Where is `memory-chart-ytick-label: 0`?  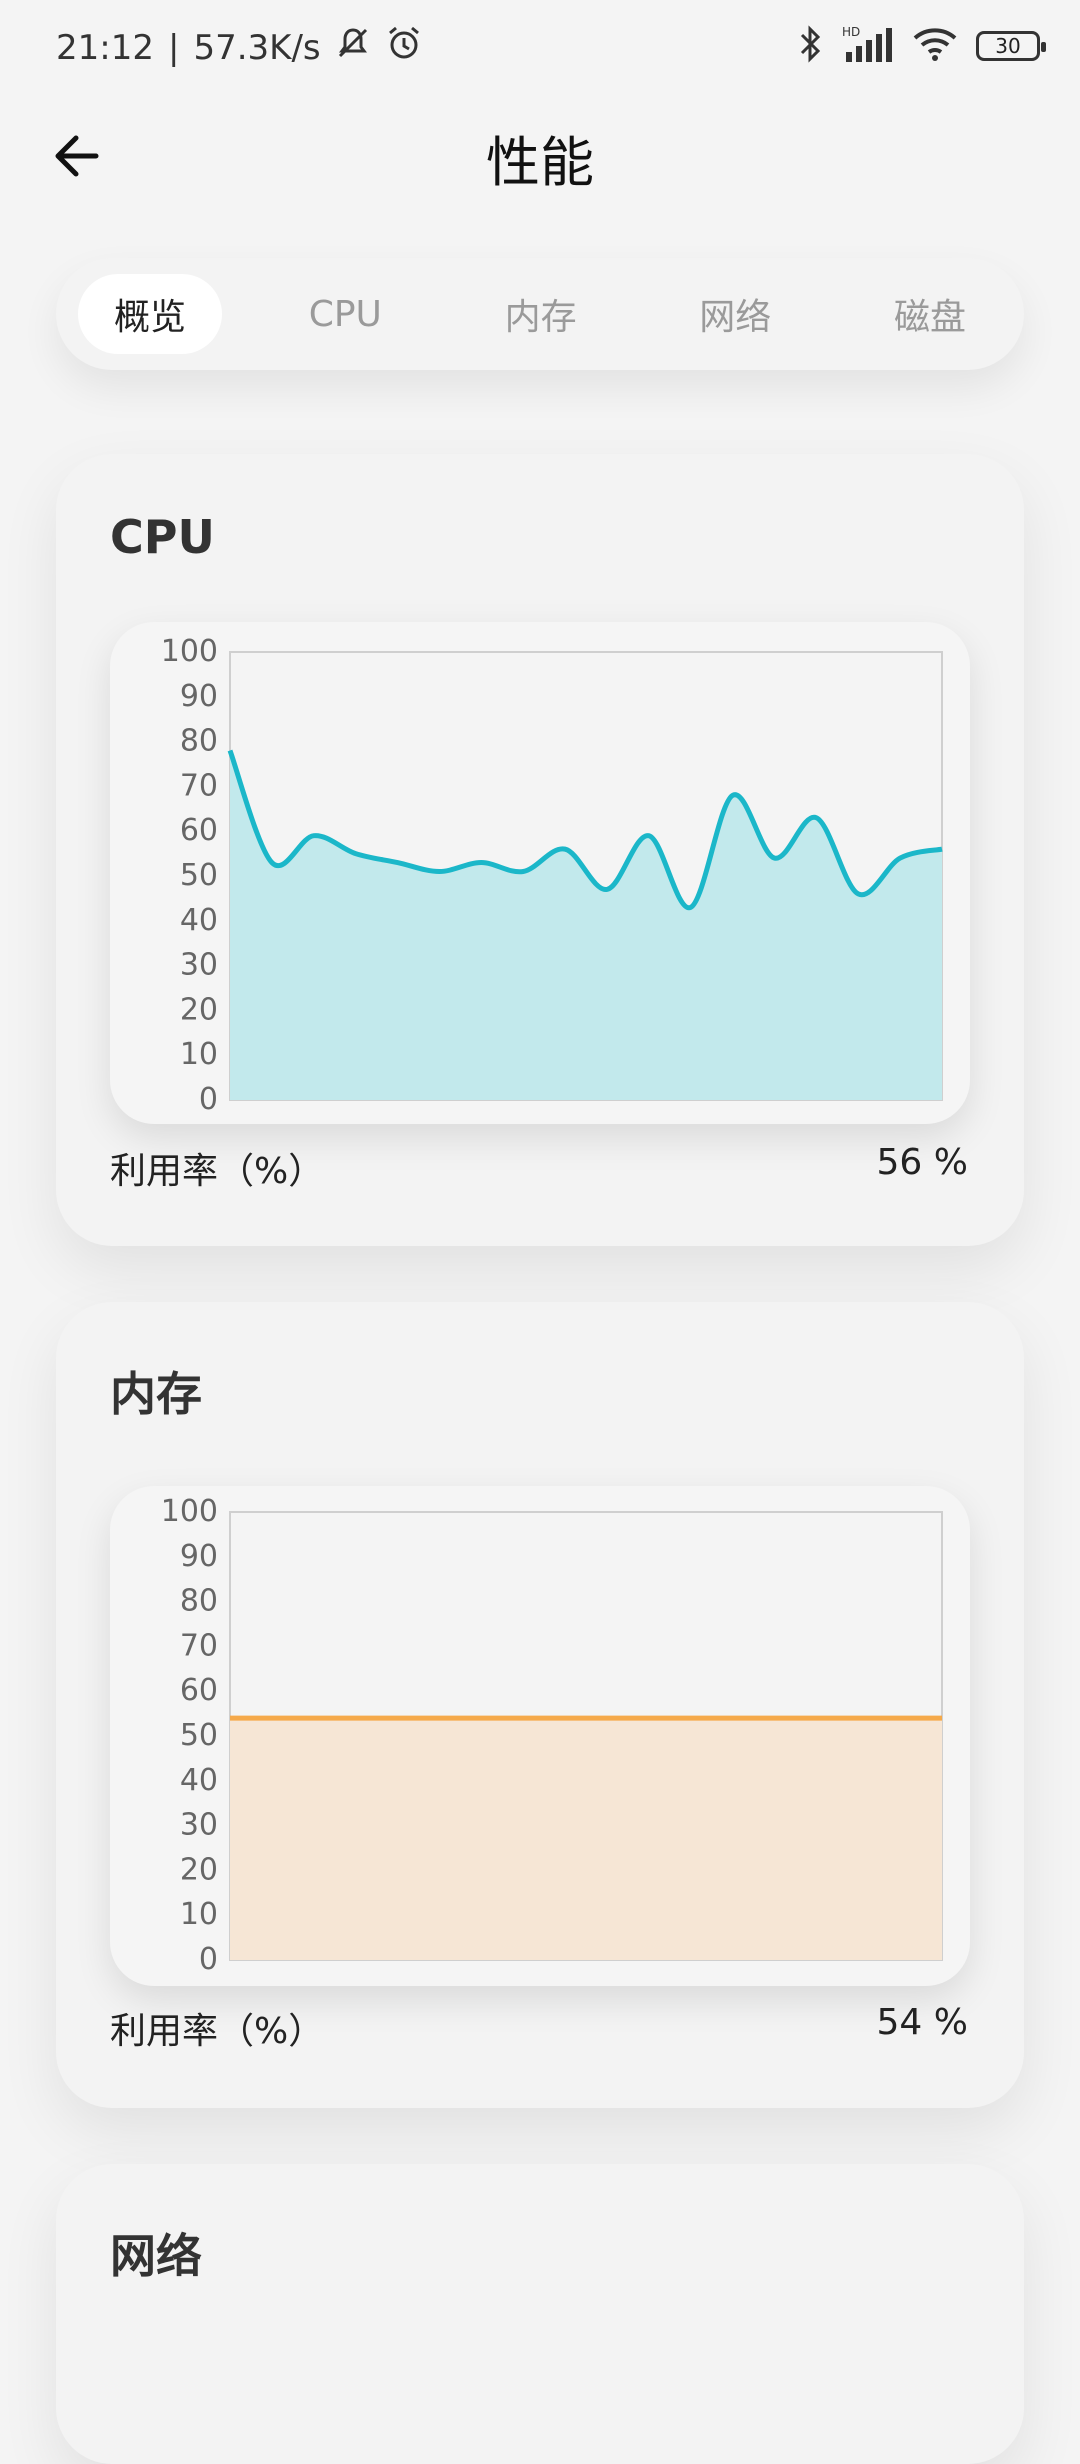
memory-chart-ytick-label: 0 is located at coordinates (208, 1959).